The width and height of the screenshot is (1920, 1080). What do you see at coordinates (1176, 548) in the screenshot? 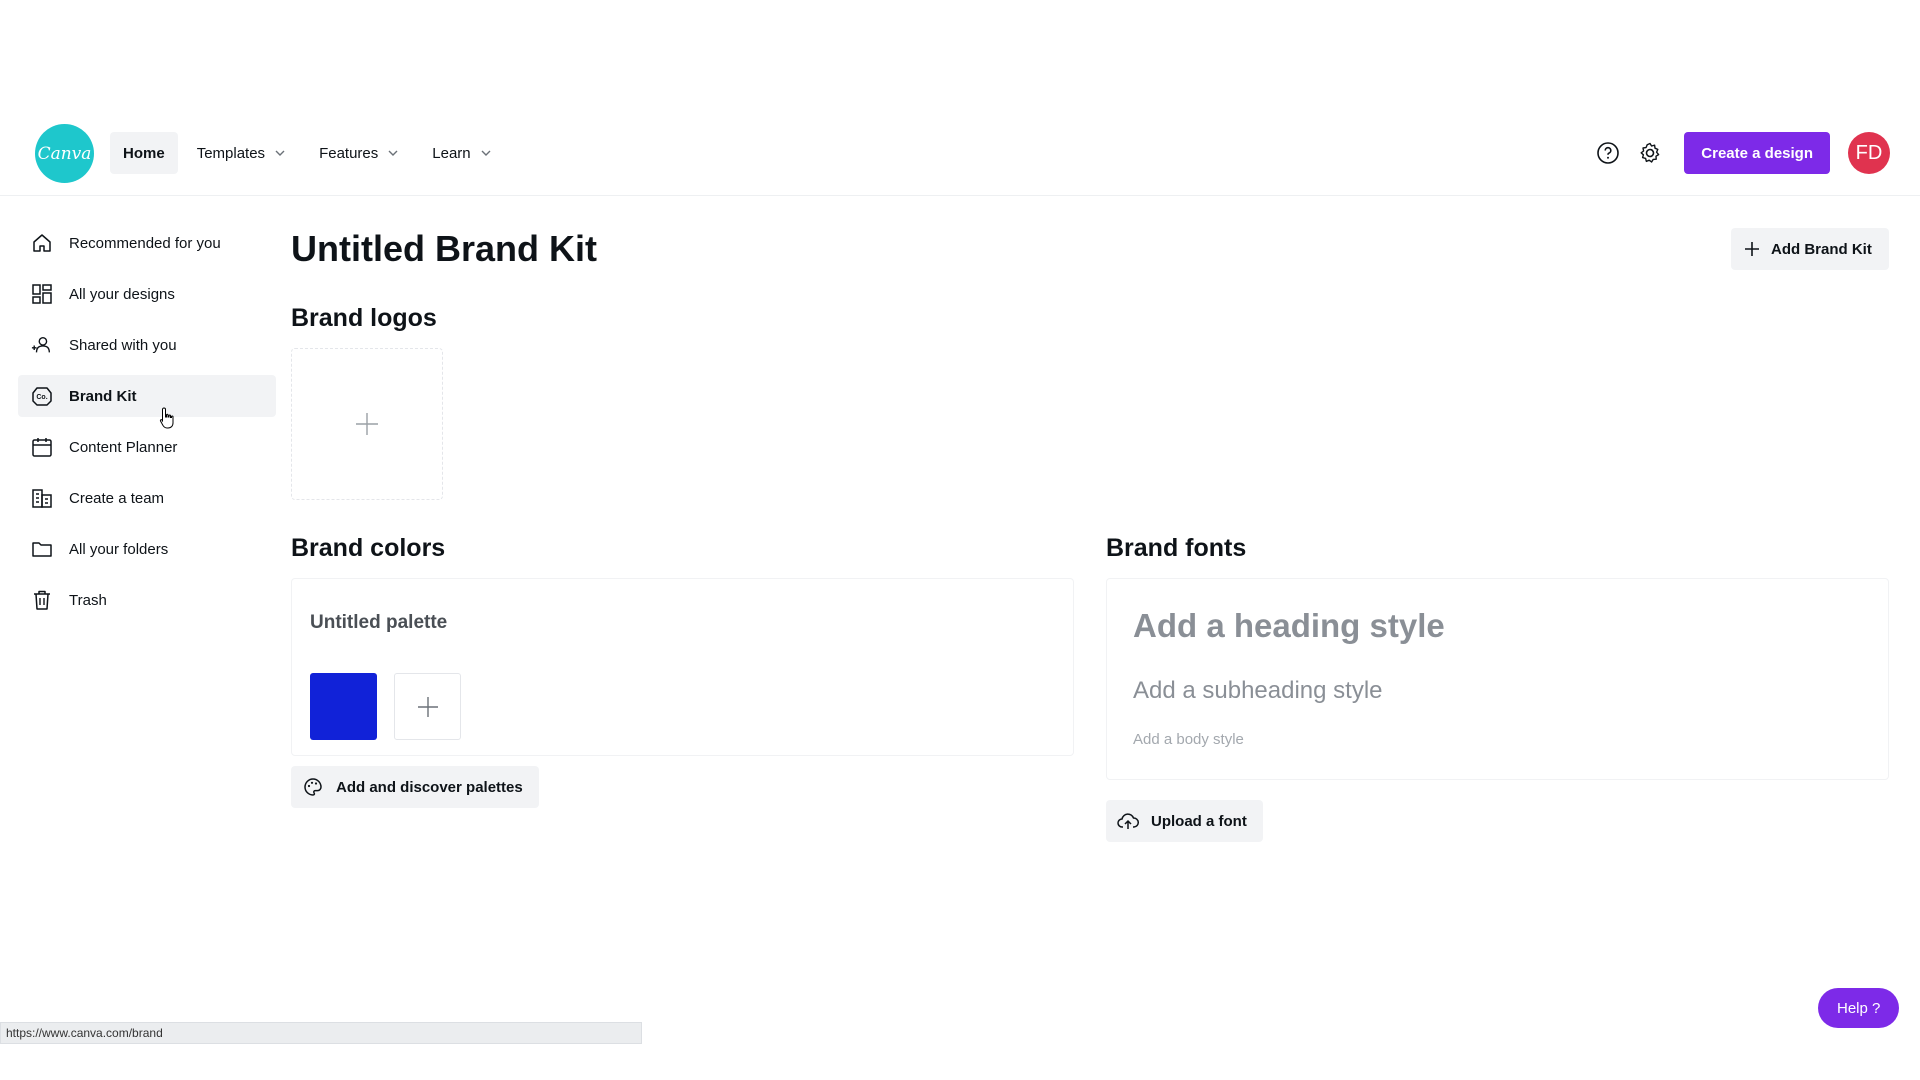
I see `brand-fonts-title: Brand fonts` at bounding box center [1176, 548].